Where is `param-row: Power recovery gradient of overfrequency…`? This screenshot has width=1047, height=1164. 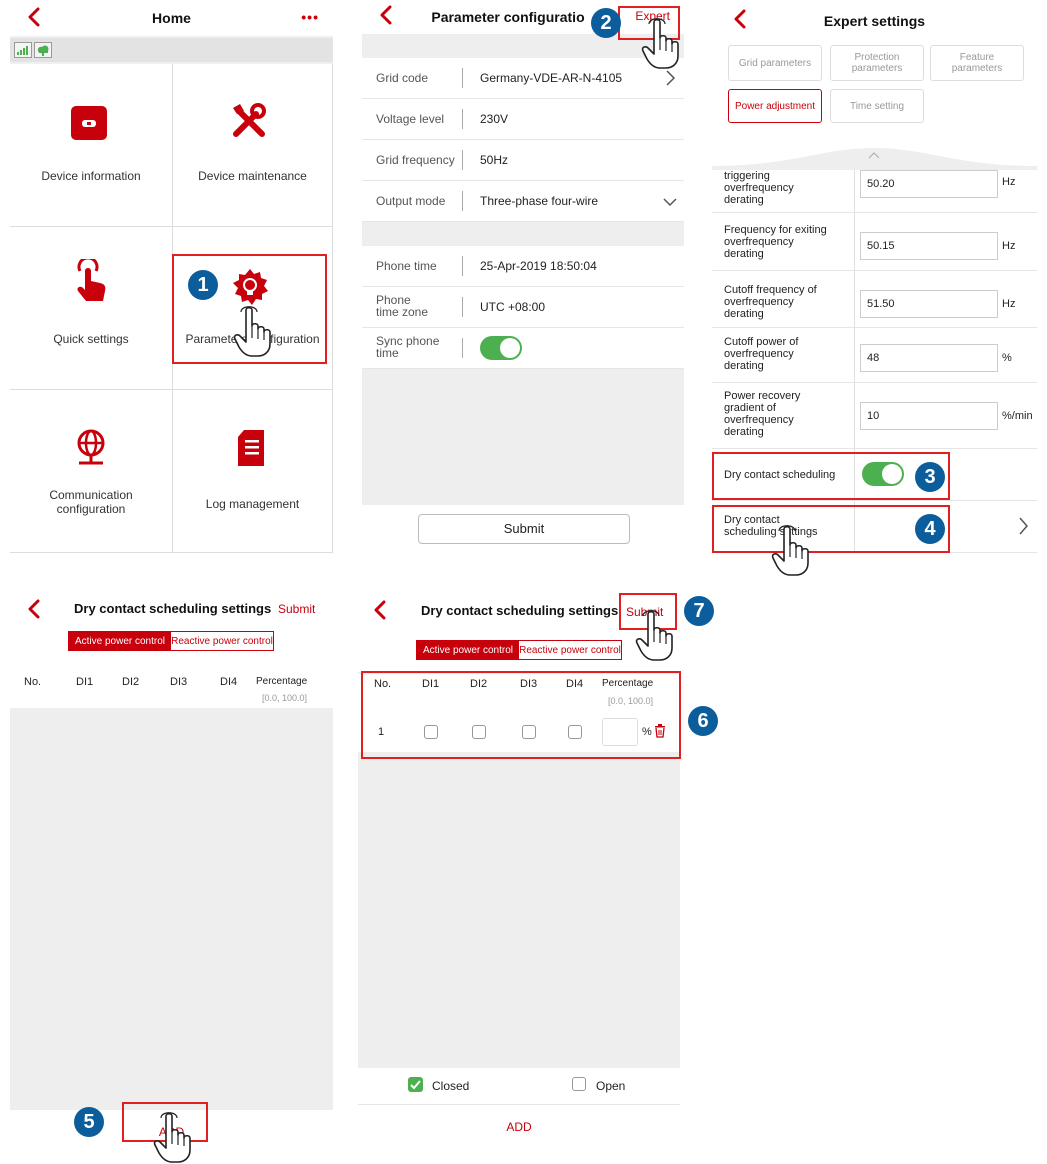
param-row: Power recovery gradient of overfrequency… is located at coordinates (874, 415).